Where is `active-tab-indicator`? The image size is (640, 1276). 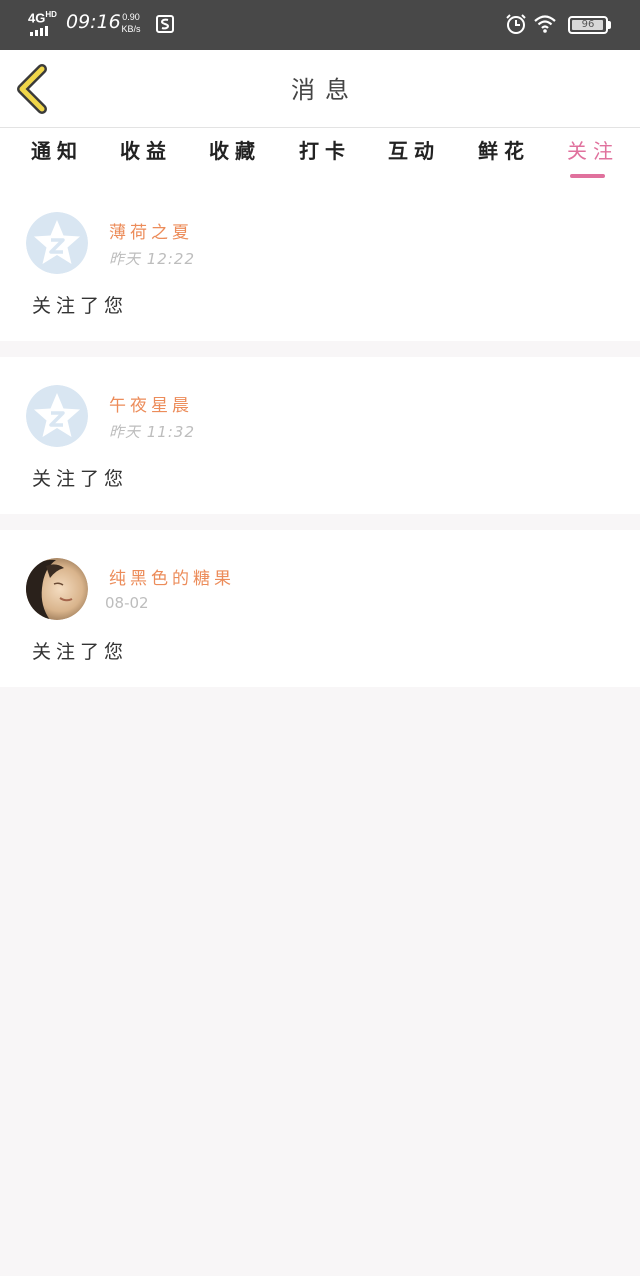 active-tab-indicator is located at coordinates (587, 176).